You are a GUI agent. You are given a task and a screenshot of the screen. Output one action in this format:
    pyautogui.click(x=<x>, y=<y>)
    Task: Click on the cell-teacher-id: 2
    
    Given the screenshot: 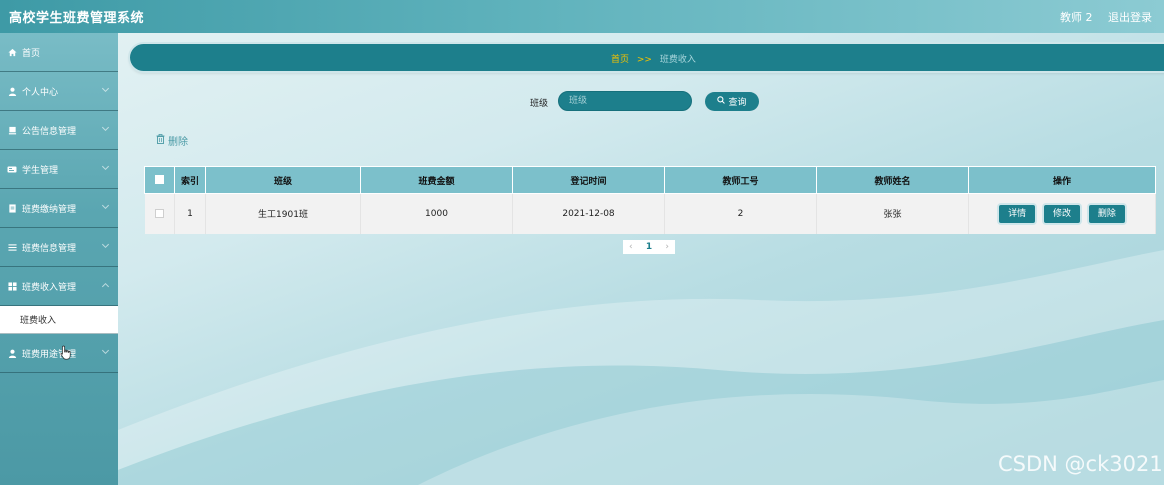 What is the action you would take?
    pyautogui.click(x=740, y=213)
    